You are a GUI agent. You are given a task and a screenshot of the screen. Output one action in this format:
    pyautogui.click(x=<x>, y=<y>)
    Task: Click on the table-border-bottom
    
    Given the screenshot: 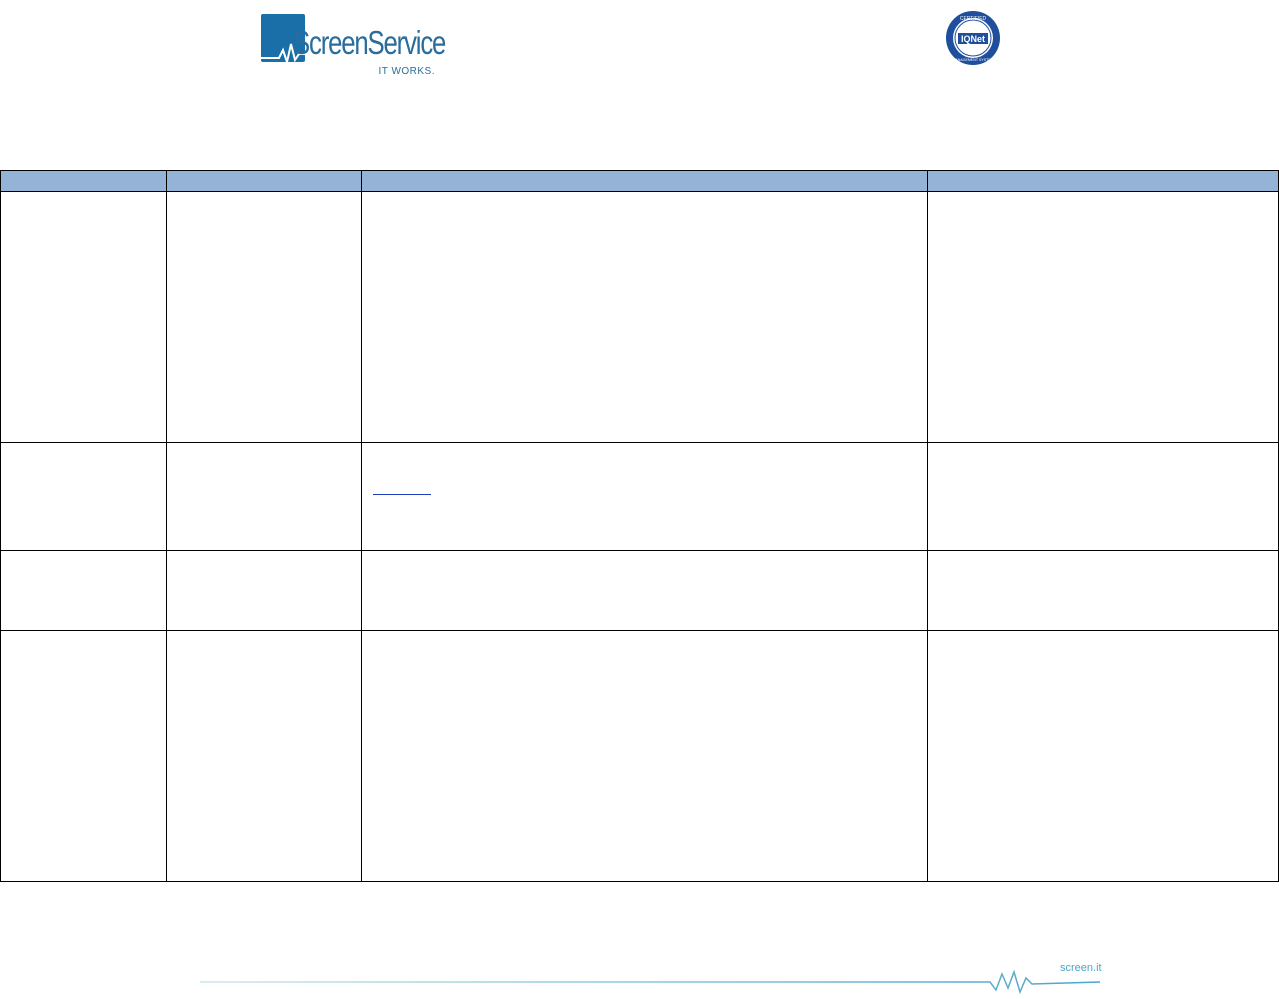 What is the action you would take?
    pyautogui.click(x=639, y=881)
    